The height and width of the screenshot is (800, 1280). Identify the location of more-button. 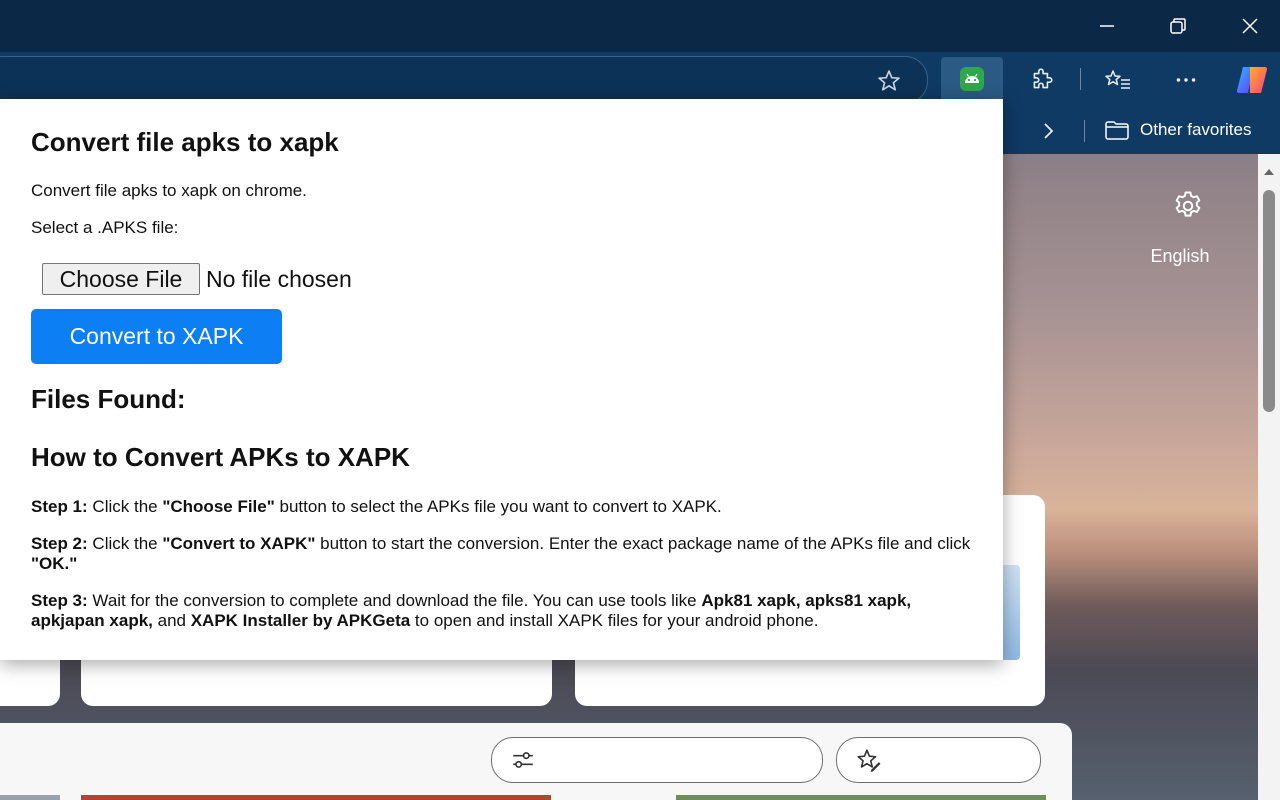
(1186, 80).